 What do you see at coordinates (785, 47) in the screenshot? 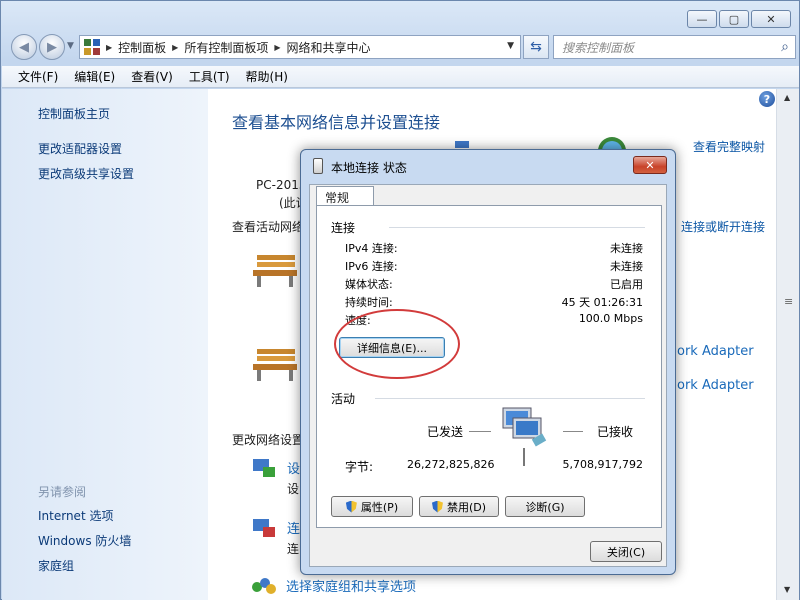
I see `search-icon: ⌕` at bounding box center [785, 47].